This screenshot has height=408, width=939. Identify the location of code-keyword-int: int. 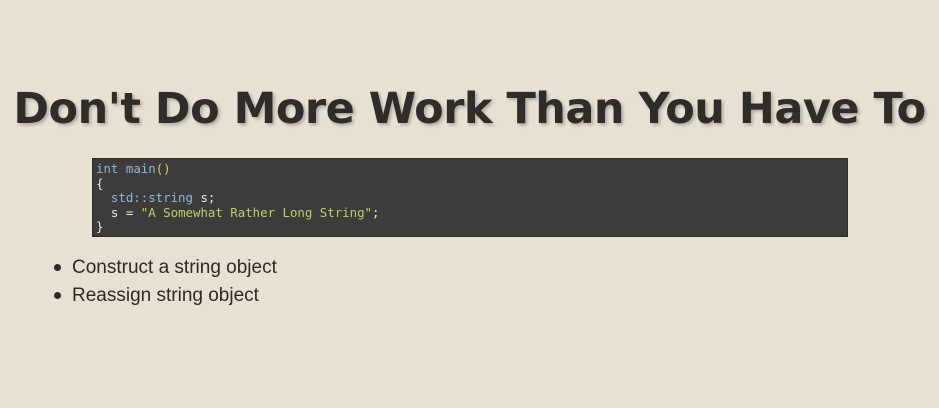
(107, 168).